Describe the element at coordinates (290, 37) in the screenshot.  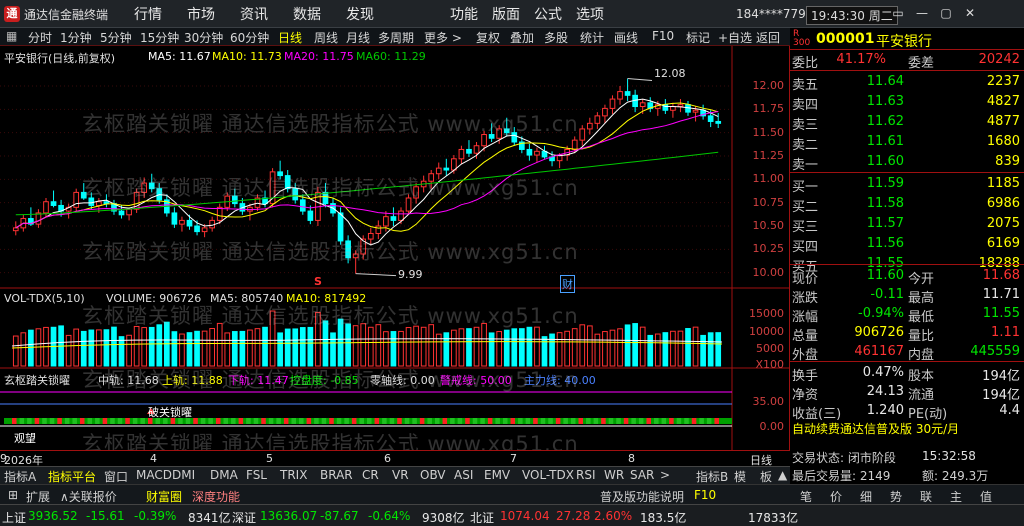
I see `toolbar-item-6: 日线` at that location.